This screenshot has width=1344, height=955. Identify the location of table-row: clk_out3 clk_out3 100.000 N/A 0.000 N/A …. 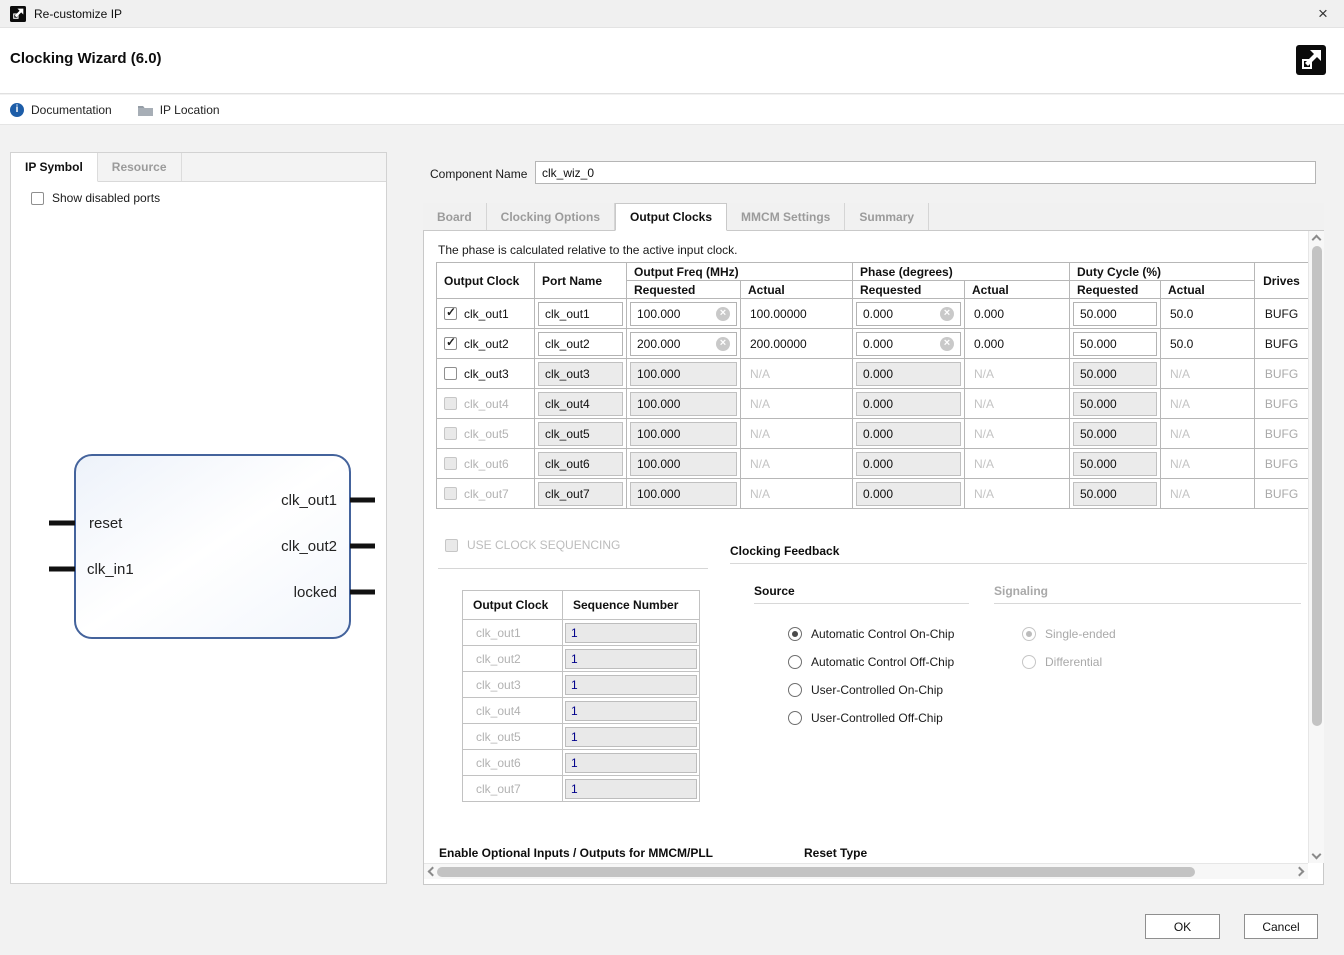
(872, 373).